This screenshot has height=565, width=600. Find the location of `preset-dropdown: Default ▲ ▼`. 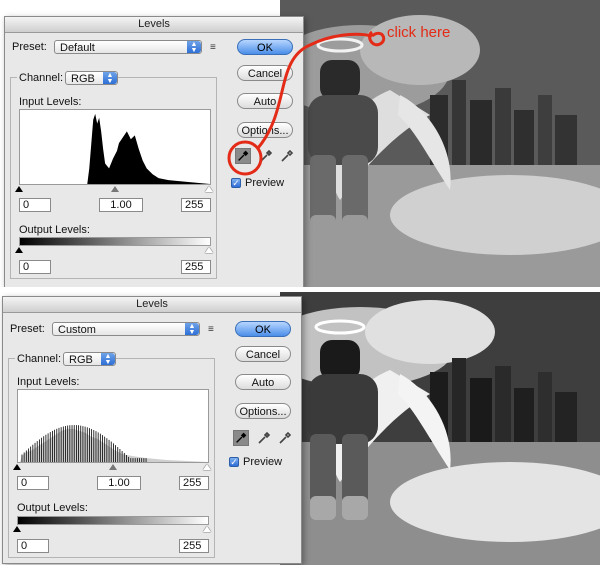

preset-dropdown: Default ▲ ▼ is located at coordinates (128, 47).